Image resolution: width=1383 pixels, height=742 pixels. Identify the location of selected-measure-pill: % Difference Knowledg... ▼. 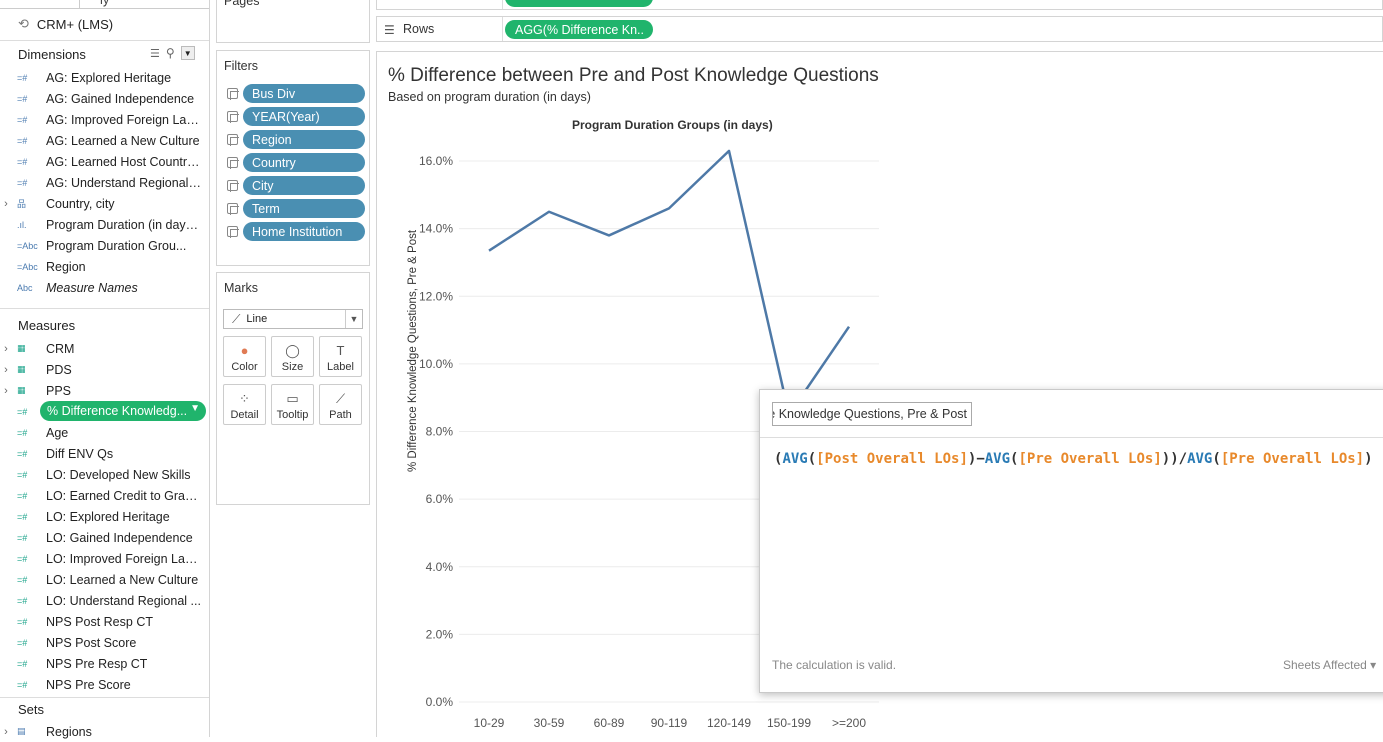
(123, 411).